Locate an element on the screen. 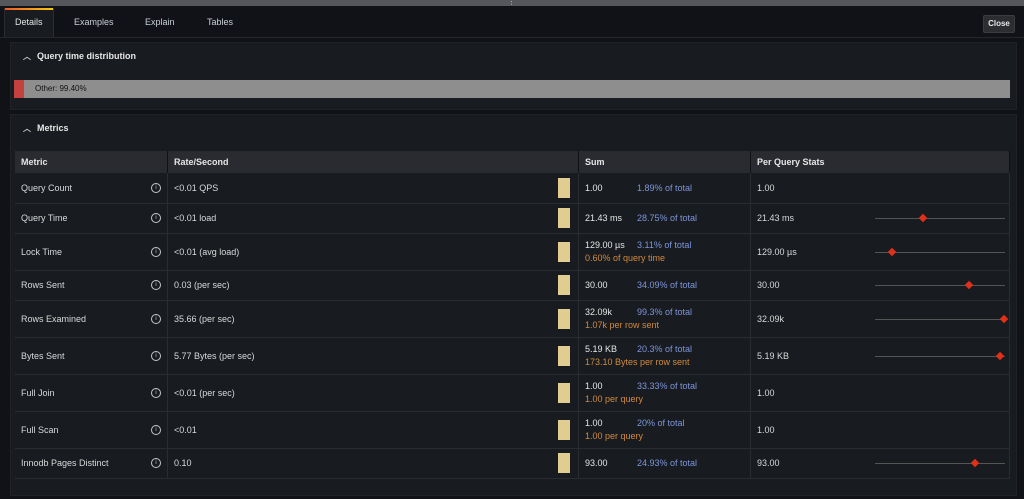  sum-subtext: 1.00 per query is located at coordinates (614, 436).